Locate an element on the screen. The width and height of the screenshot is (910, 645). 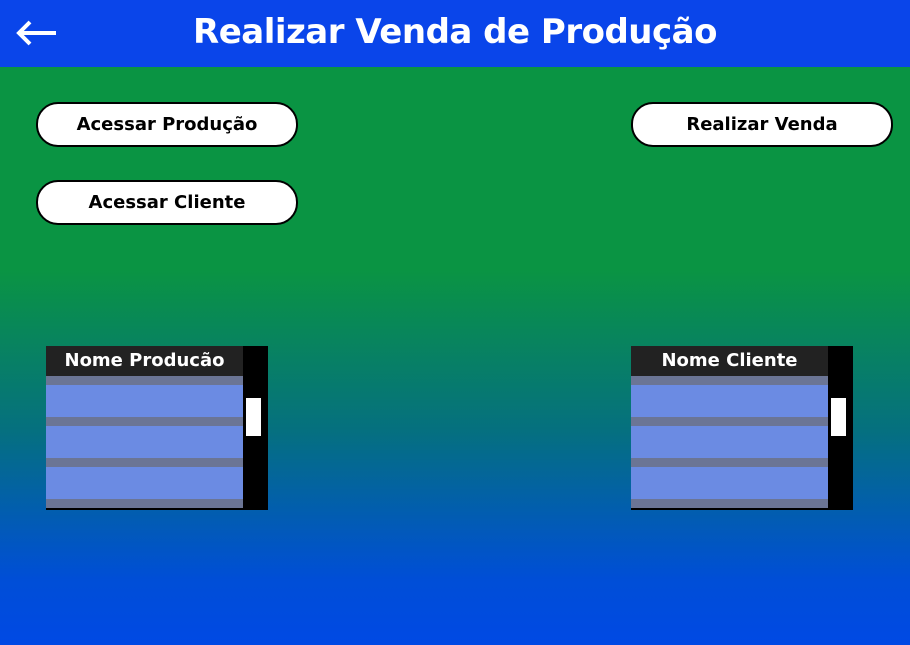
realizar-venda-button: Realizar Venda is located at coordinates (762, 124).